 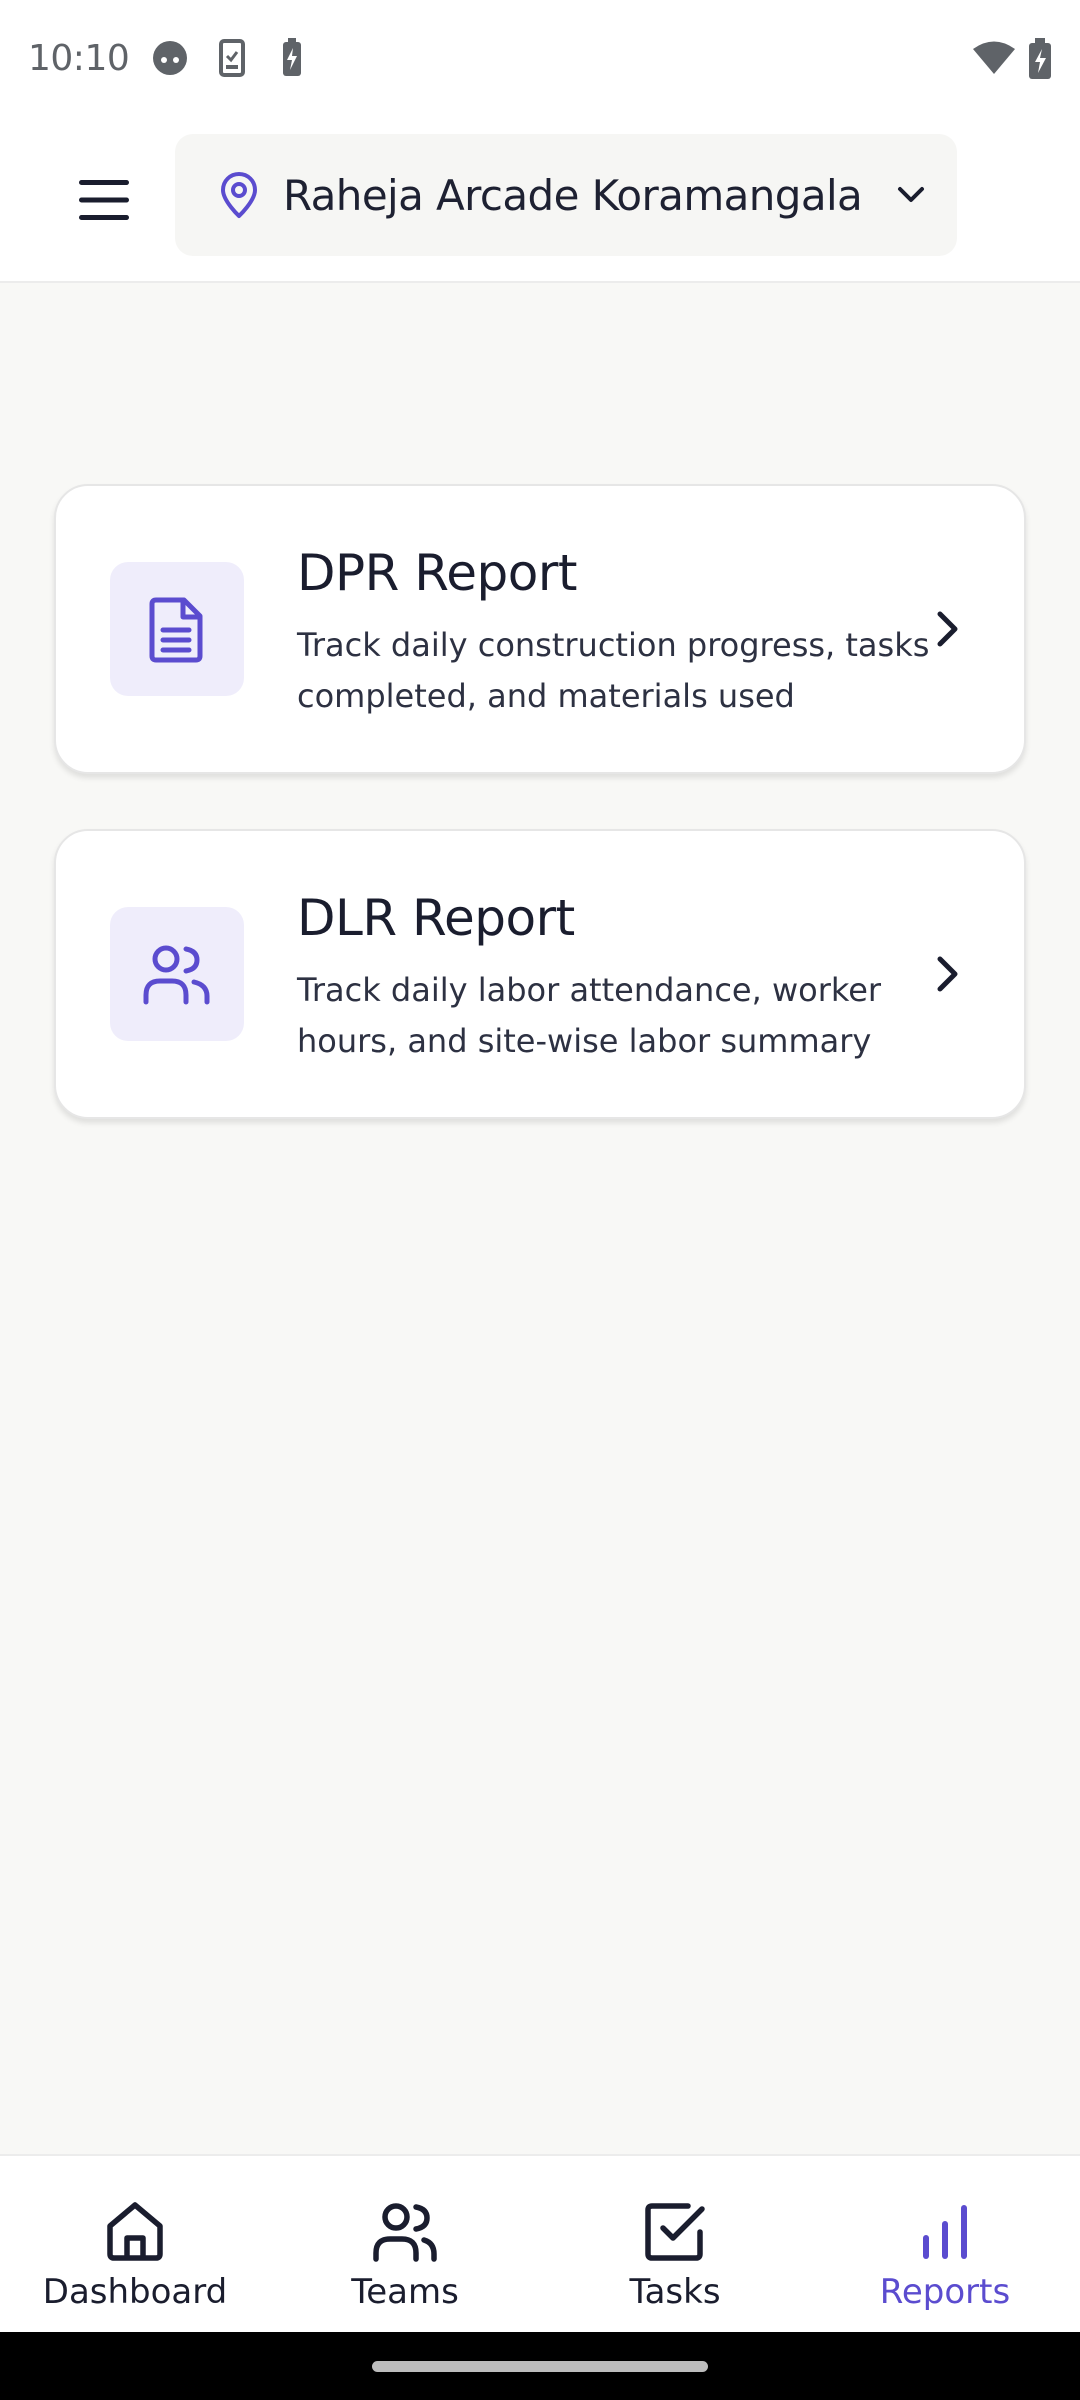 I want to click on map-pin-icon, so click(x=239, y=195).